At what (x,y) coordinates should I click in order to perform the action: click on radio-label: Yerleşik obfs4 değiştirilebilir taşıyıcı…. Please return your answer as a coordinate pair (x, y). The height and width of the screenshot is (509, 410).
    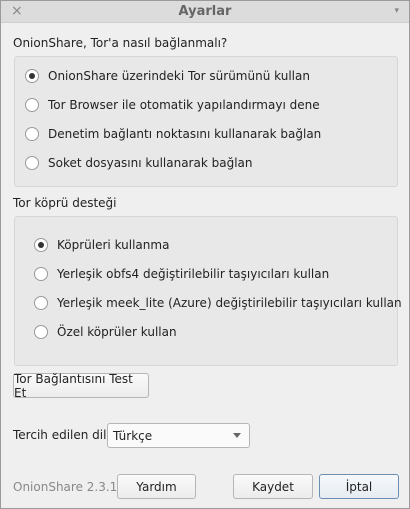
    Looking at the image, I should click on (193, 274).